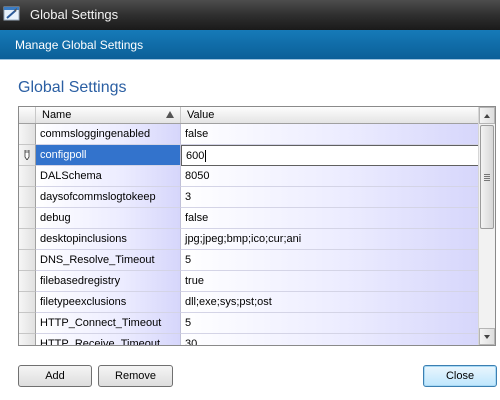 The width and height of the screenshot is (500, 400). I want to click on window-title: Global Settings, so click(74, 14).